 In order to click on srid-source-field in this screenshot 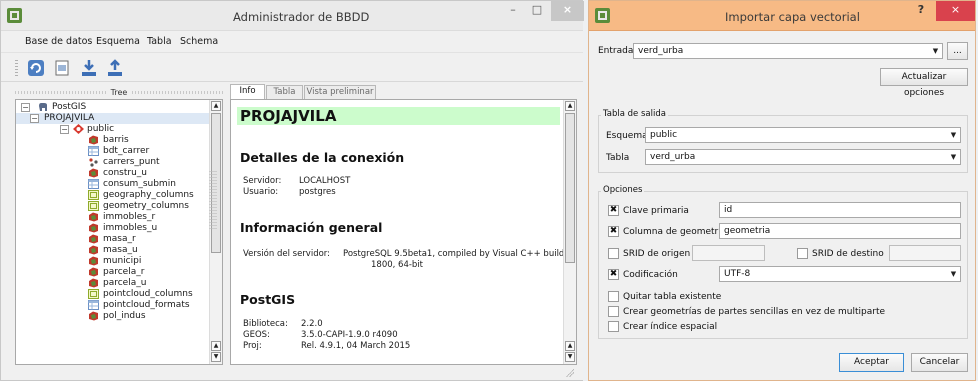, I will do `click(728, 253)`.